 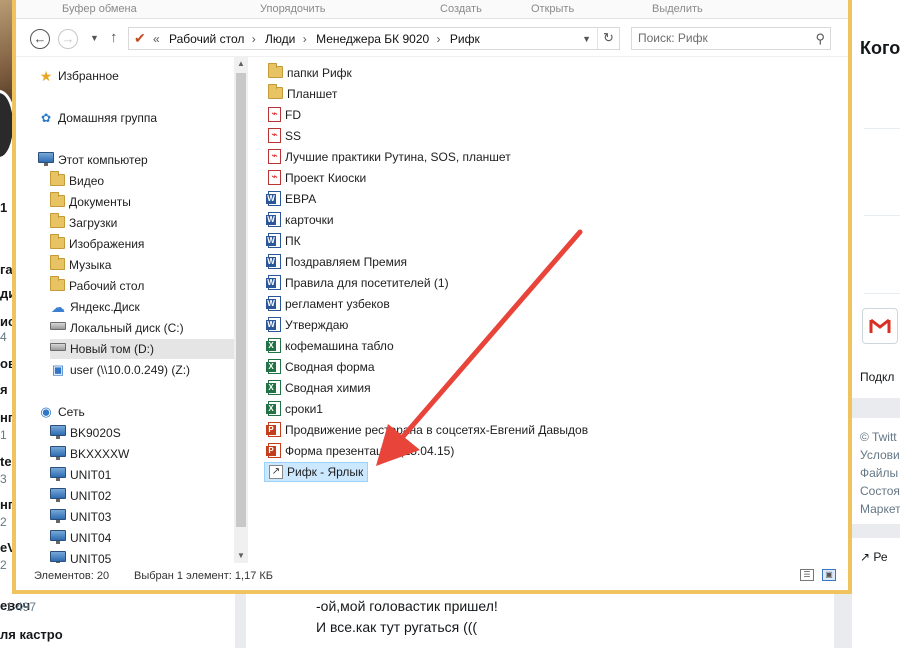 I want to click on nav-item-network: ◉ Сеть, so click(x=61, y=412).